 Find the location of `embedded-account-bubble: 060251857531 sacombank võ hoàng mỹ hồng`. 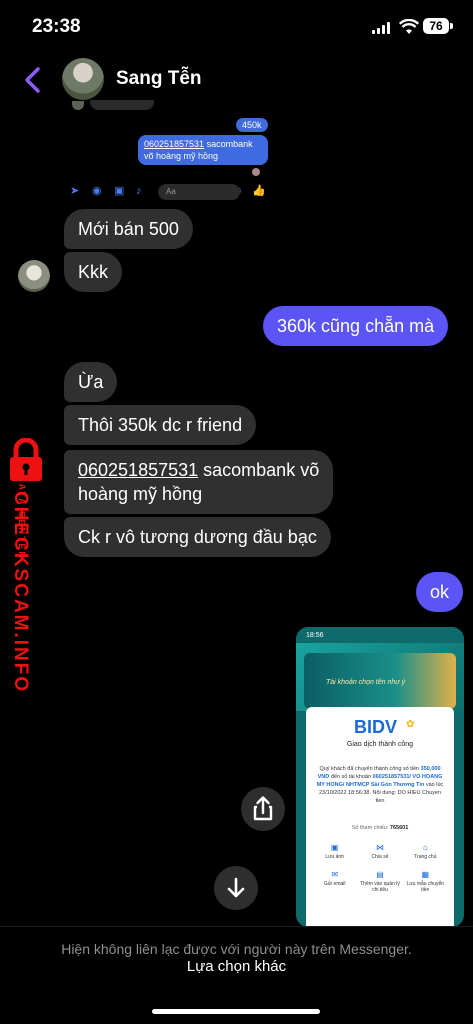

embedded-account-bubble: 060251857531 sacombank võ hoàng mỹ hồng is located at coordinates (203, 150).